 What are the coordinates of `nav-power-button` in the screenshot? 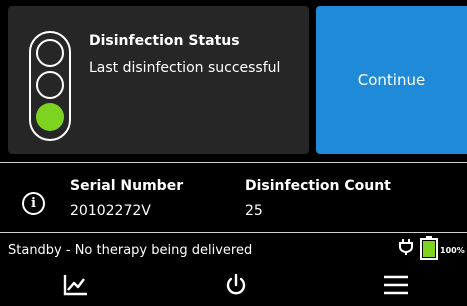 It's located at (236, 285).